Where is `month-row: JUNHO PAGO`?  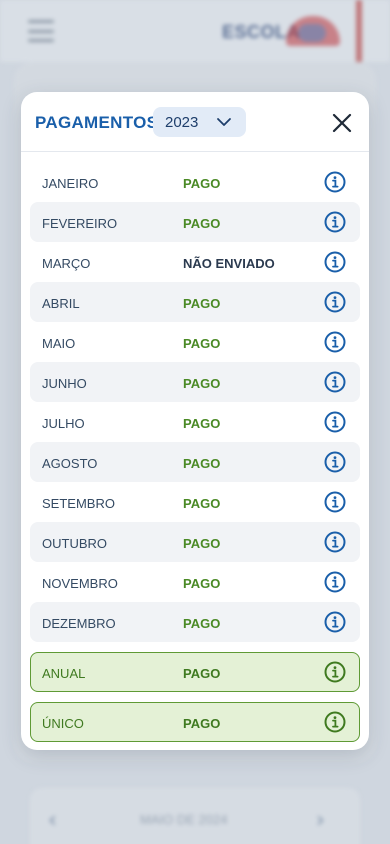 month-row: JUNHO PAGO is located at coordinates (195, 382).